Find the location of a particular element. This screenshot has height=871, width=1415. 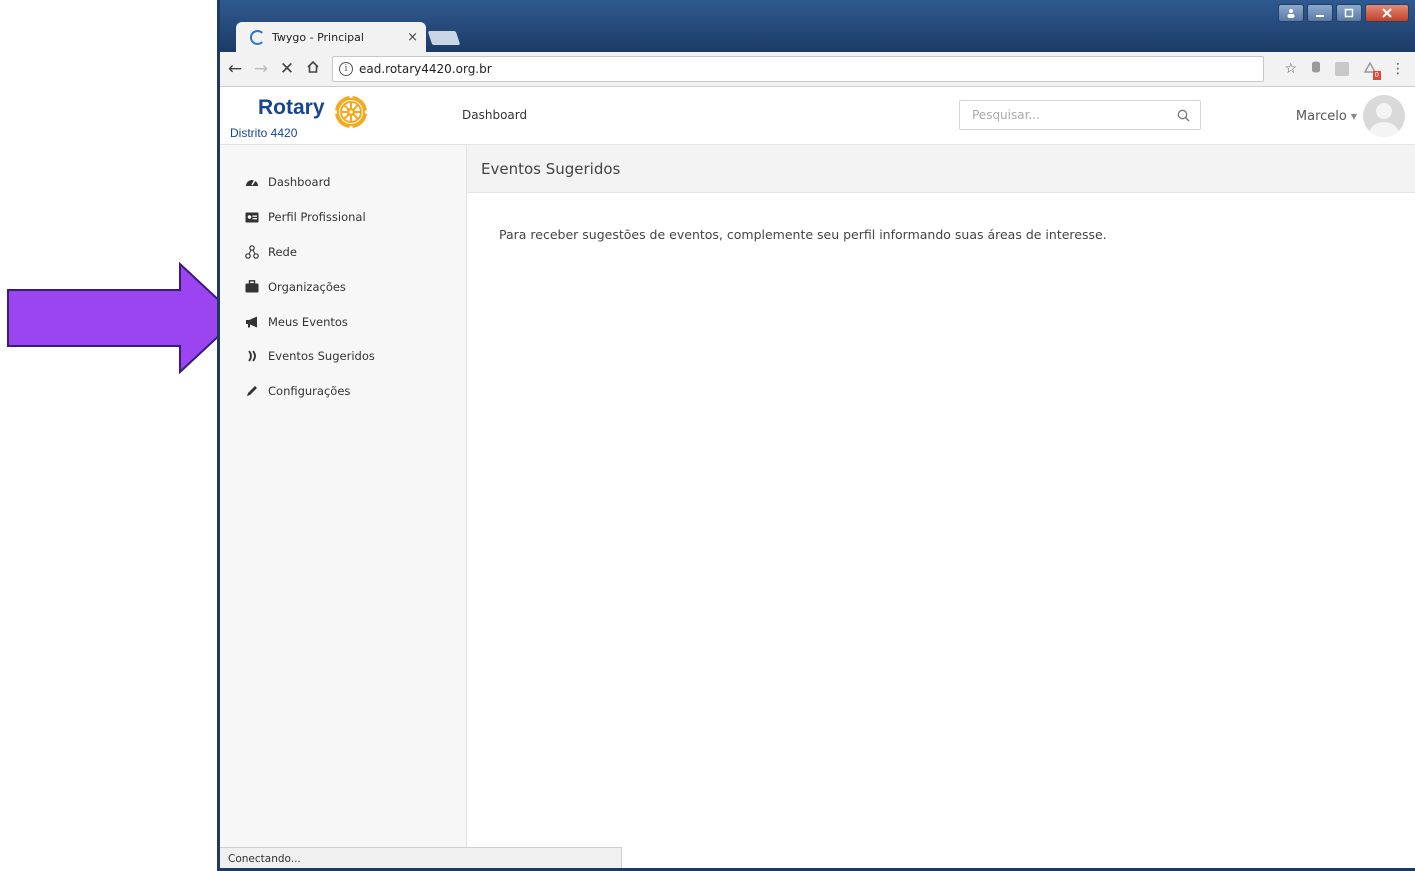

search-icon is located at coordinates (1183, 115).